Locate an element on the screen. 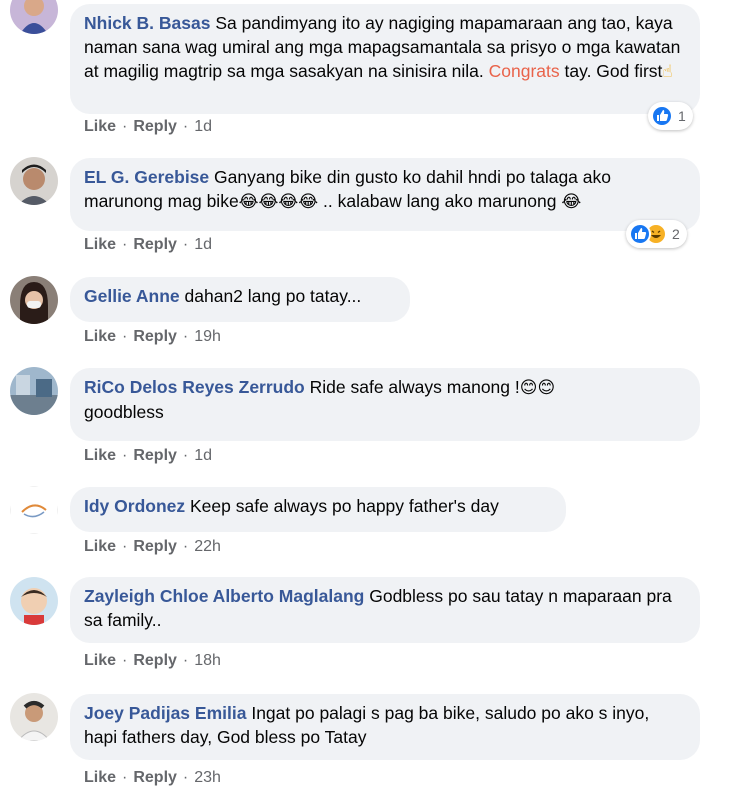 Image resolution: width=750 pixels, height=801 pixels. comment-actions: Like · Reply · 22h is located at coordinates (152, 547).